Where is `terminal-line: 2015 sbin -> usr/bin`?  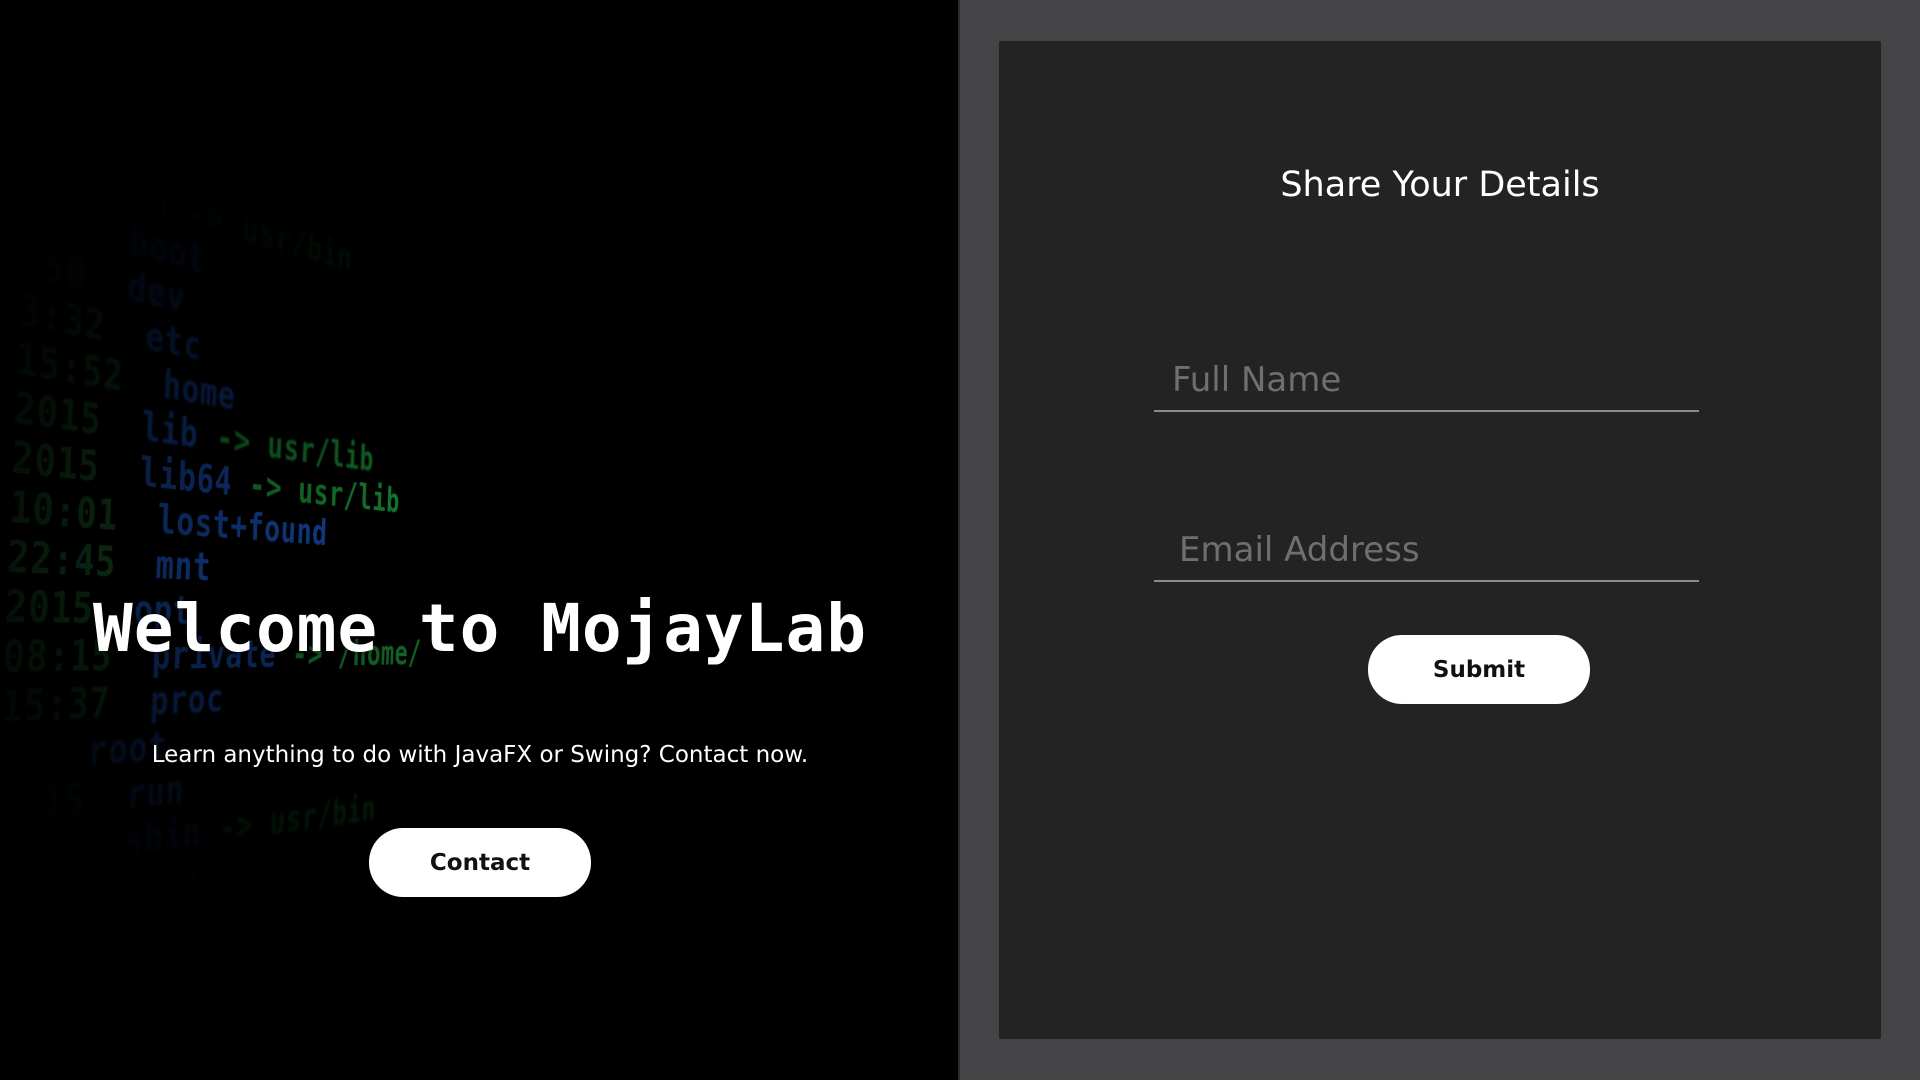
terminal-line: 2015 sbin -> usr/bin is located at coordinates (188, 835).